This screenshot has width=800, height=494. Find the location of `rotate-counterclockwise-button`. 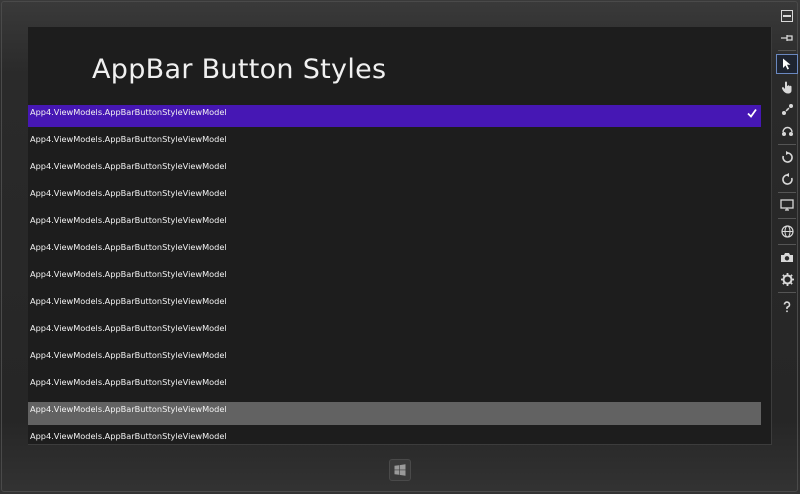

rotate-counterclockwise-button is located at coordinates (787, 179).